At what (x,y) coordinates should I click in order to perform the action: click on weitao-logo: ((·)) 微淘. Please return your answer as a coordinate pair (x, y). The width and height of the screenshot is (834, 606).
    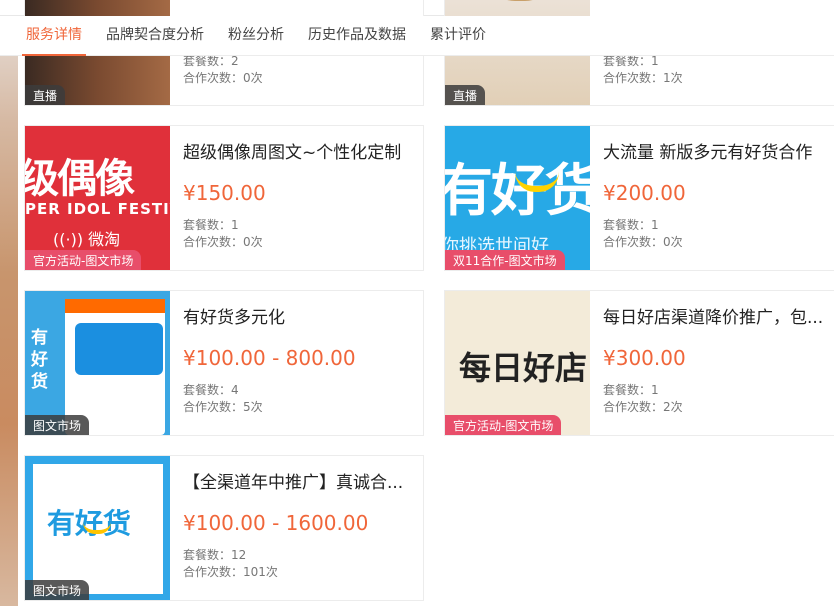
    Looking at the image, I should click on (87, 239).